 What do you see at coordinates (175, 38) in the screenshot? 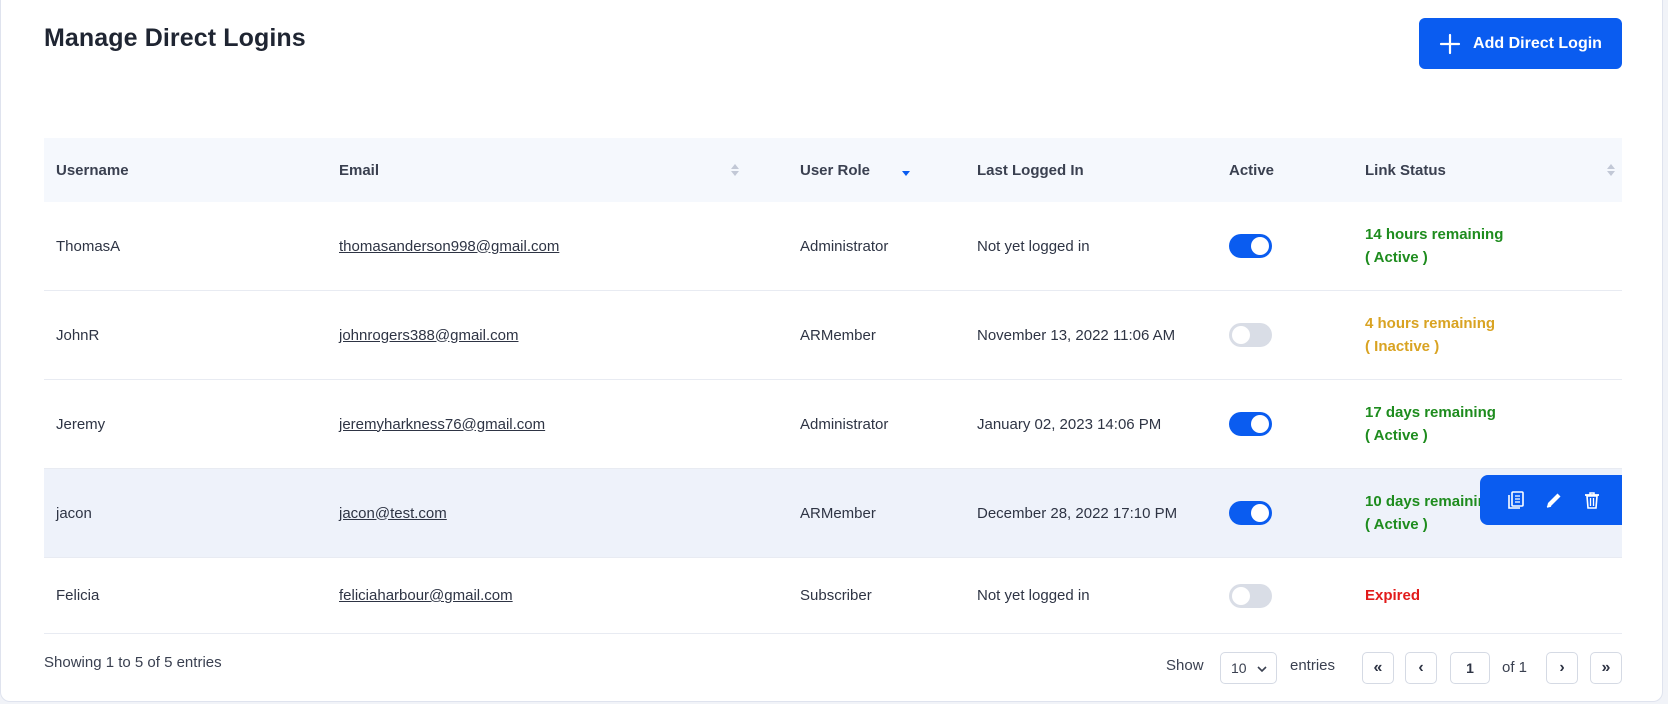
I see `page-title: Manage Direct Logins` at bounding box center [175, 38].